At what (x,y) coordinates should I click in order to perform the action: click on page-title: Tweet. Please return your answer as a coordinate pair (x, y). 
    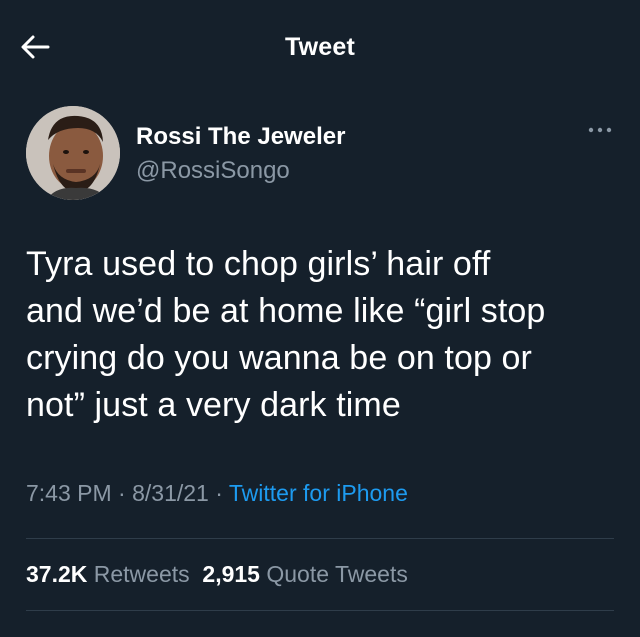
    Looking at the image, I should click on (320, 47).